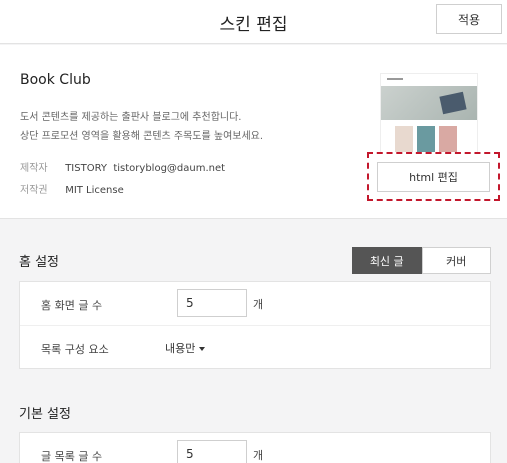 The height and width of the screenshot is (463, 507). Describe the element at coordinates (180, 348) in the screenshot. I see `list-style-value: 내용만` at that location.